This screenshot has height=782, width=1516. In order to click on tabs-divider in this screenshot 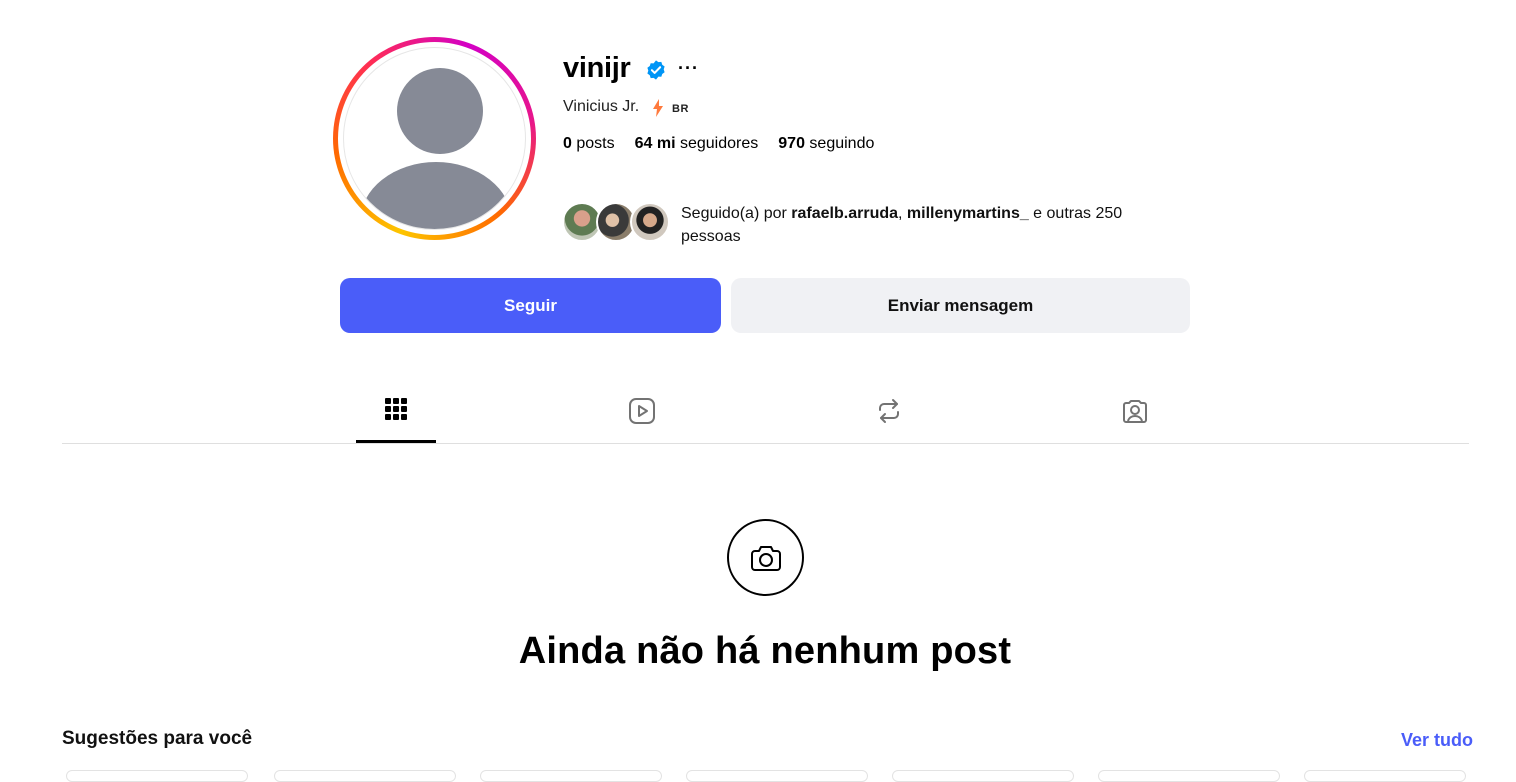, I will do `click(765, 443)`.